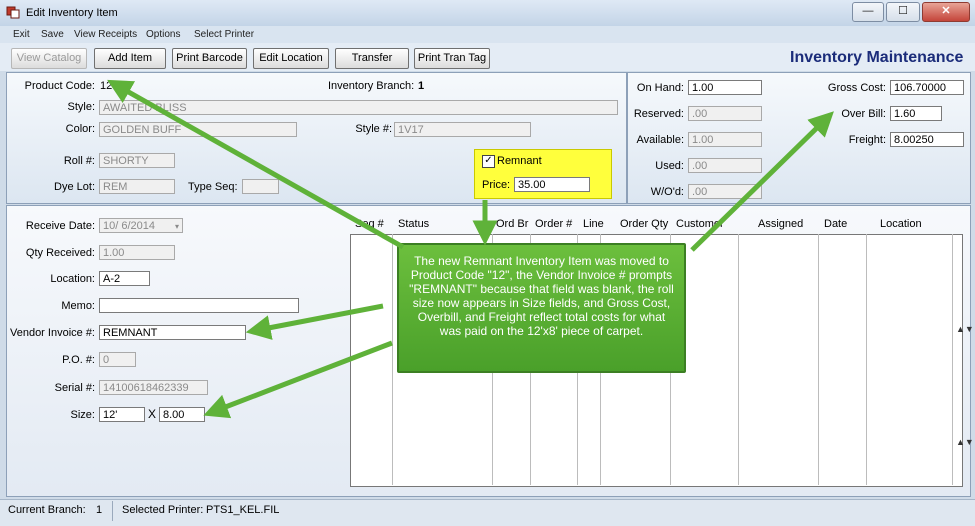  I want to click on status-divider, so click(112, 511).